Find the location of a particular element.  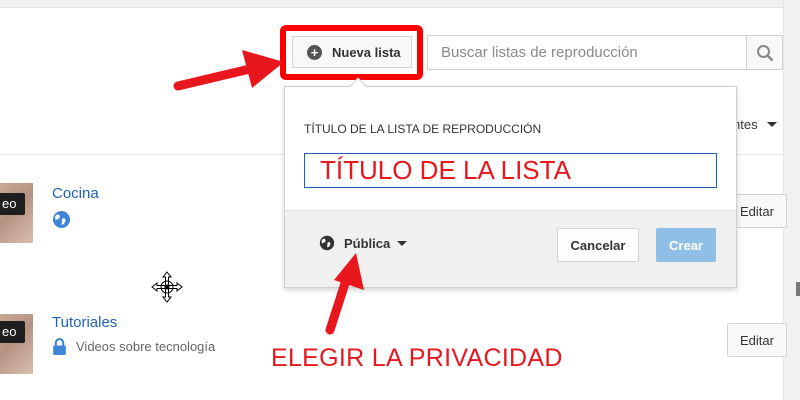

playlist-description: Videos sobre tecnología is located at coordinates (146, 346).